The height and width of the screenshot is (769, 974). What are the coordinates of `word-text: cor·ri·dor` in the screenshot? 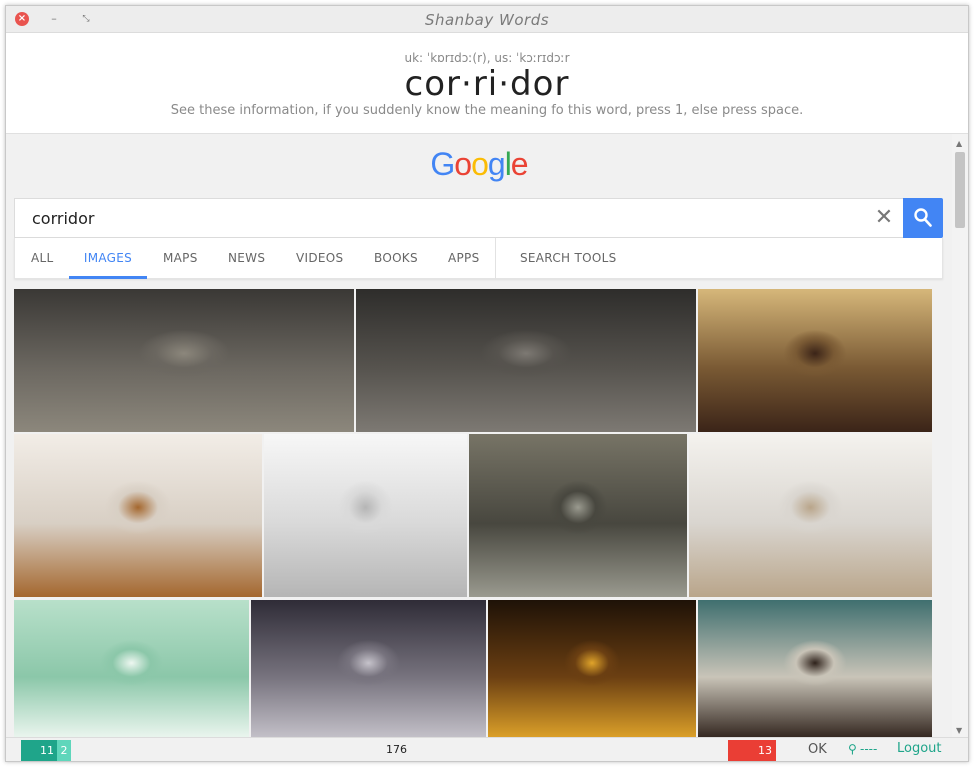 It's located at (487, 84).